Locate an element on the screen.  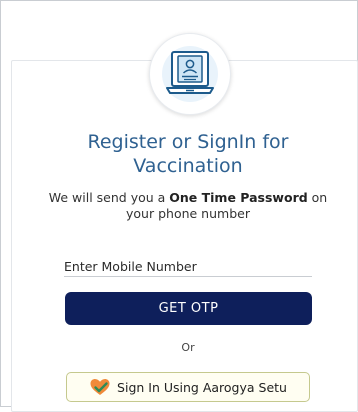
subtitle-prefix: We will send you a is located at coordinates (109, 197).